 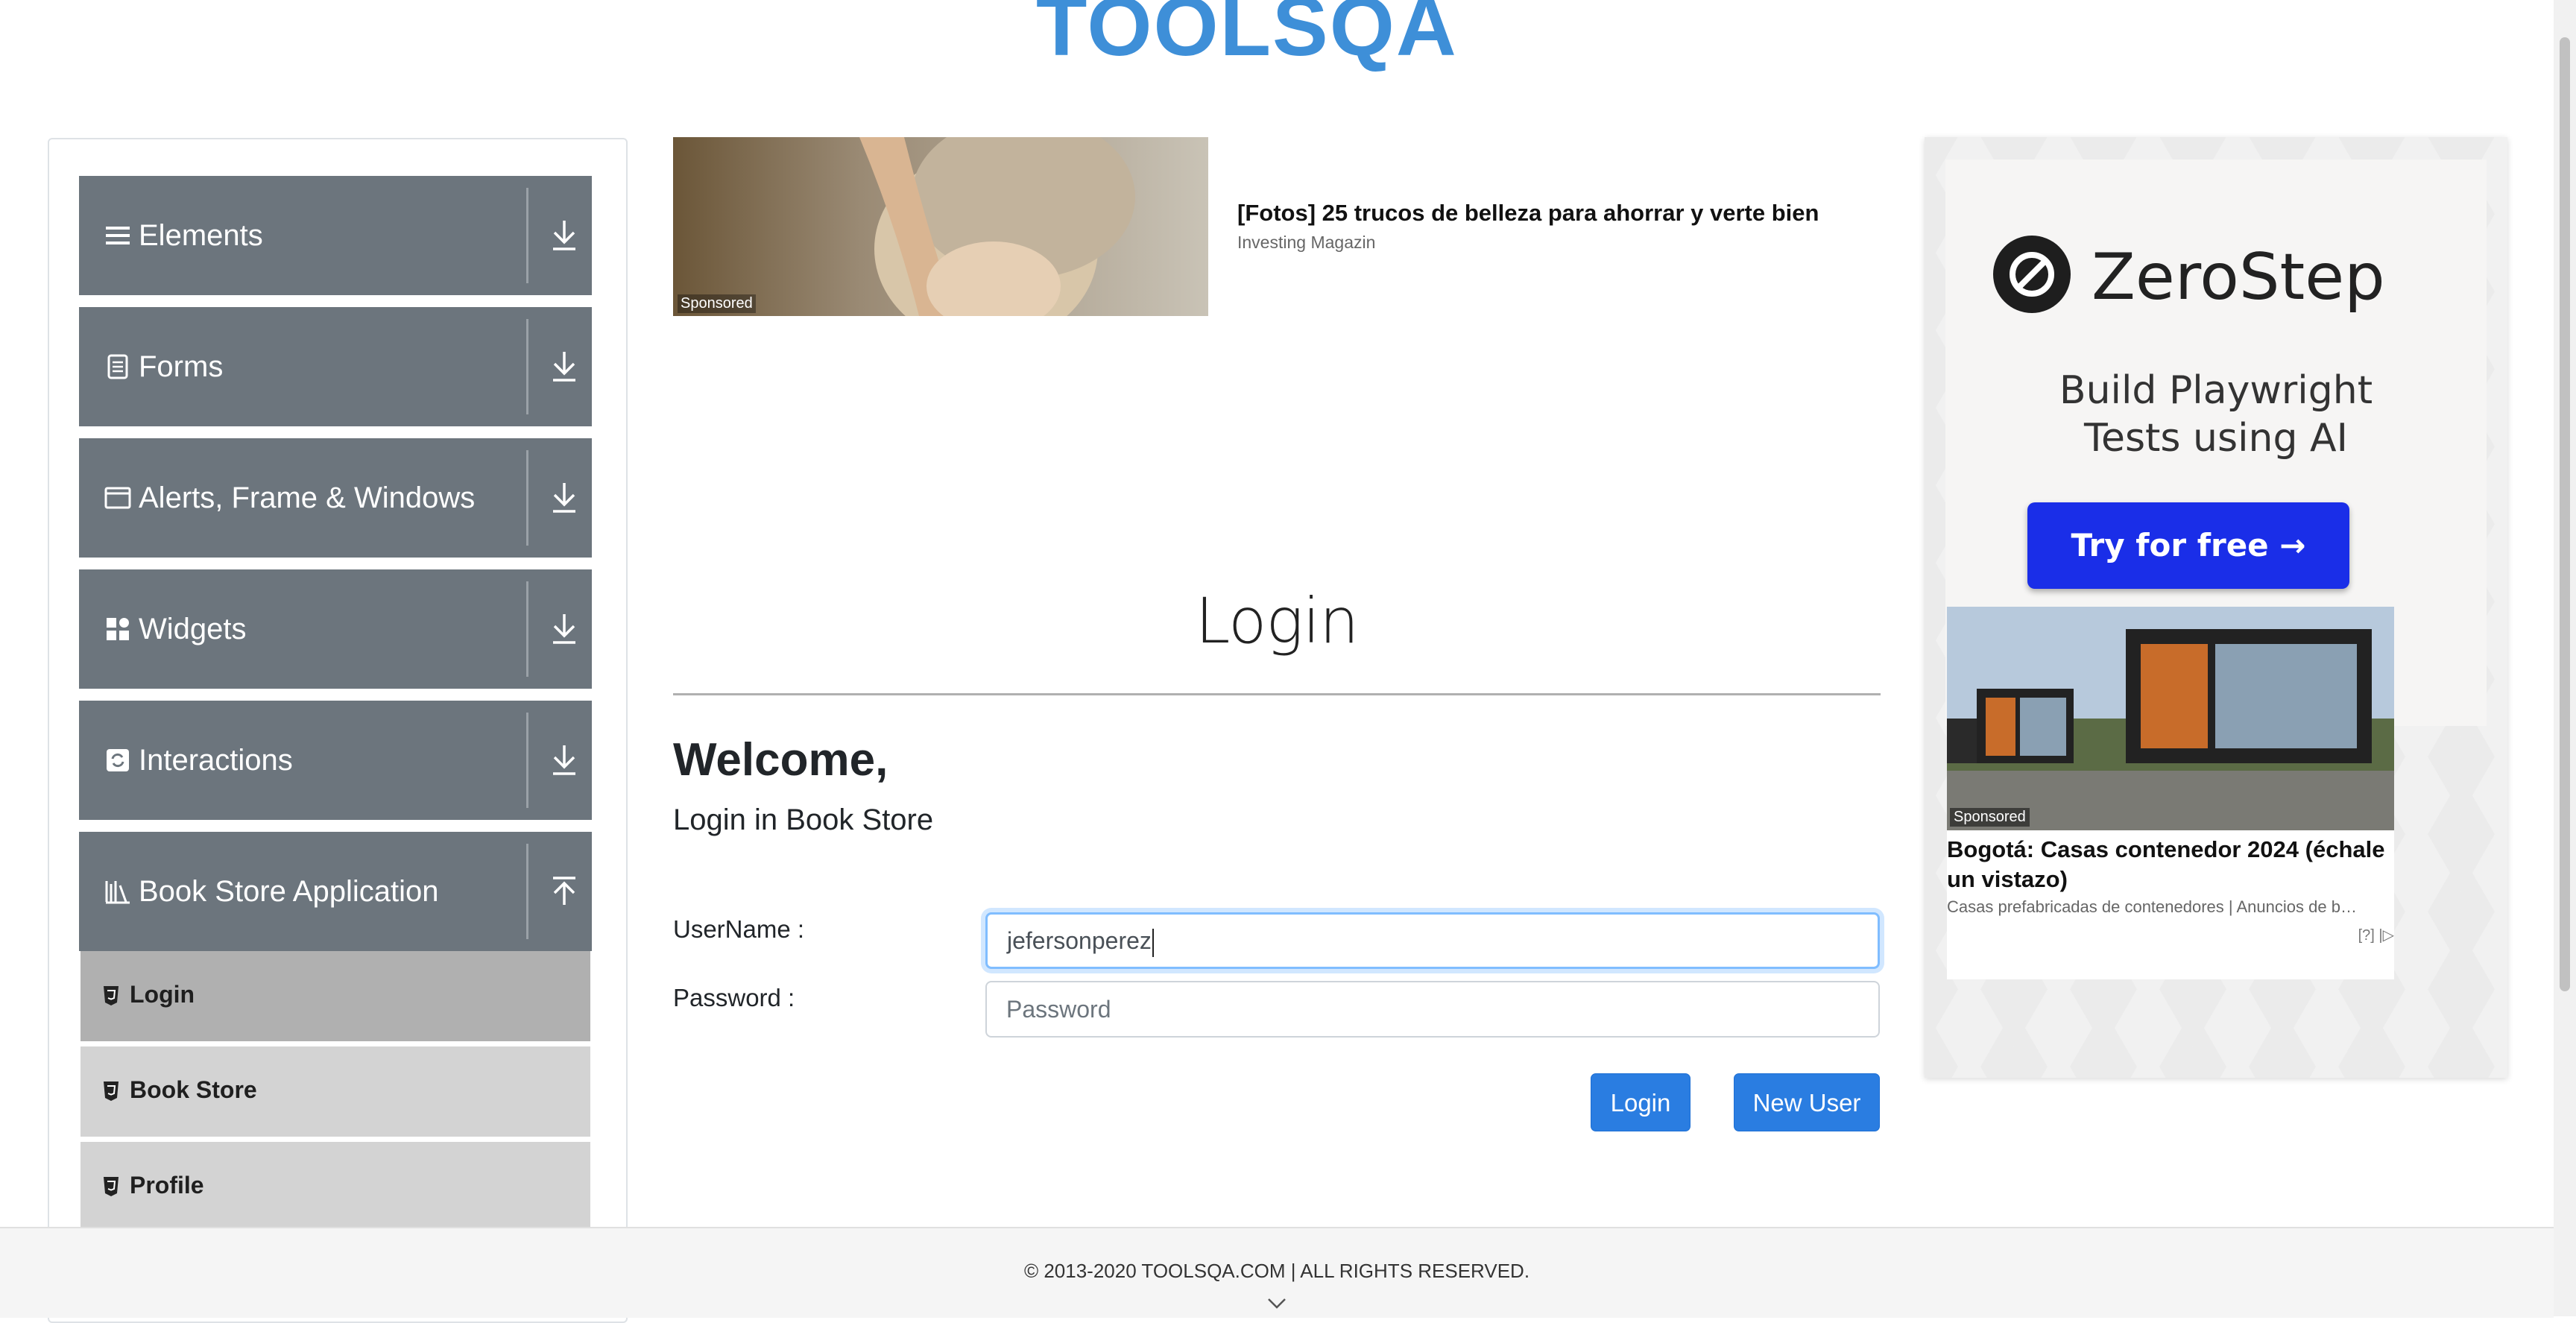 I want to click on zerostep-brand: ZeroStep, so click(x=2238, y=278).